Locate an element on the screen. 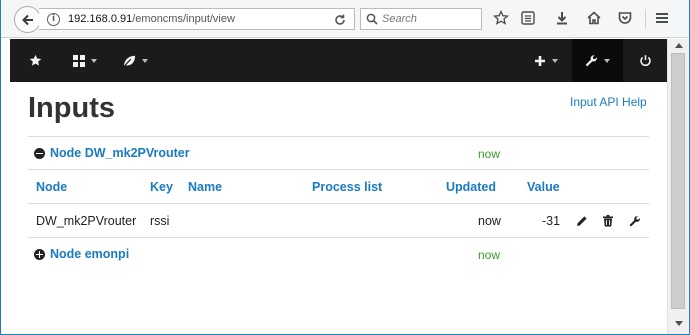 The height and width of the screenshot is (335, 690). cell-node: DW_mk2PVrouter is located at coordinates (86, 221).